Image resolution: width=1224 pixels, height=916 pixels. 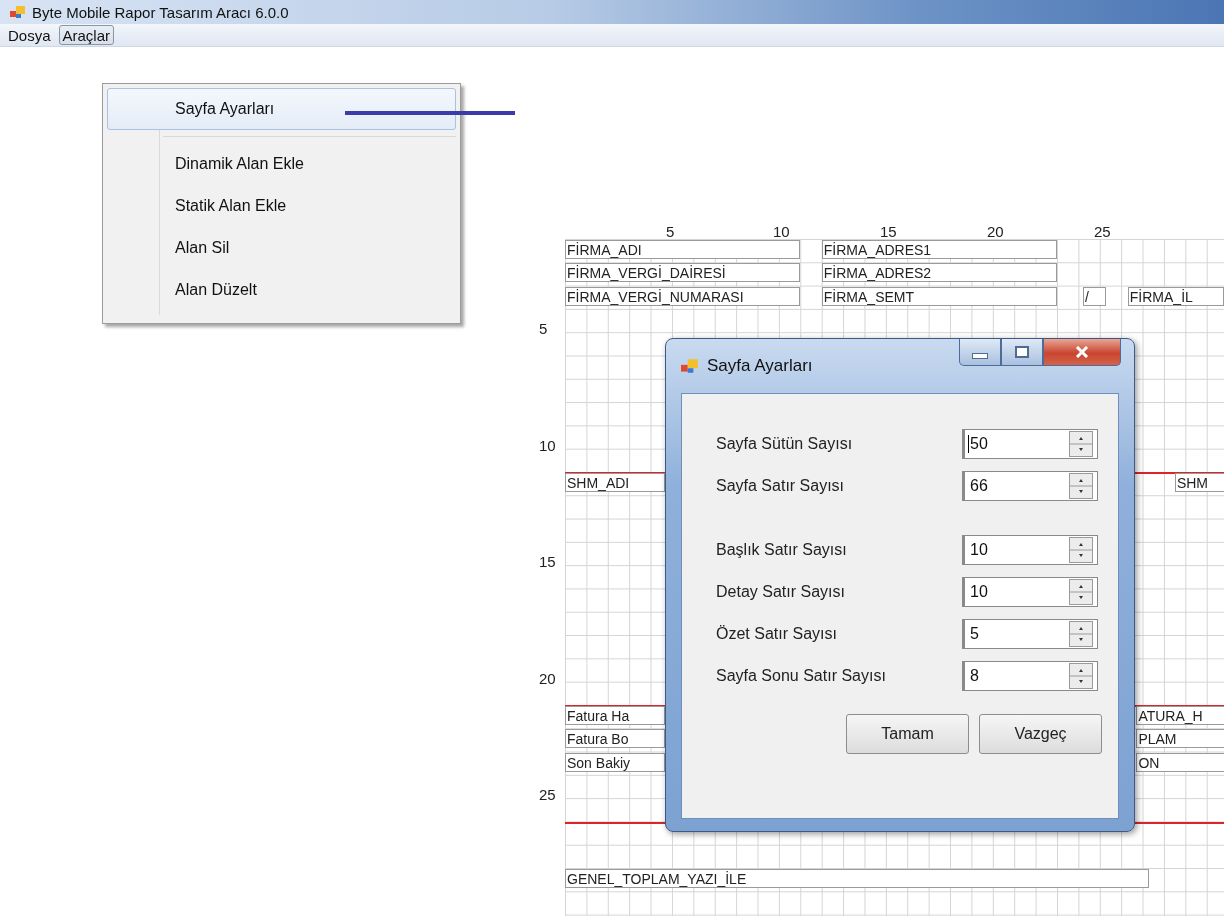 I want to click on report-field: FİRMA_İL, so click(x=1175, y=296).